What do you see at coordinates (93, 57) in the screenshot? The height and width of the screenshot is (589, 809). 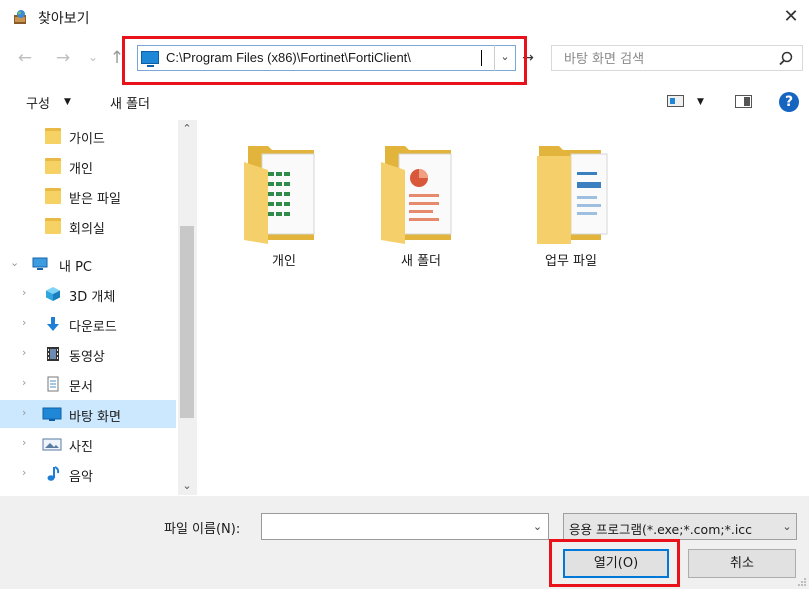 I see `recent-locations-button: ⌄` at bounding box center [93, 57].